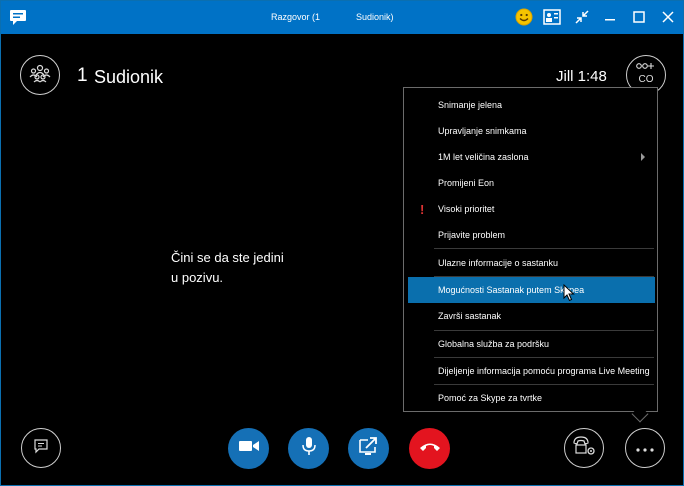 This screenshot has width=684, height=486. I want to click on menu-item-label: Visoki prioritet, so click(466, 209).